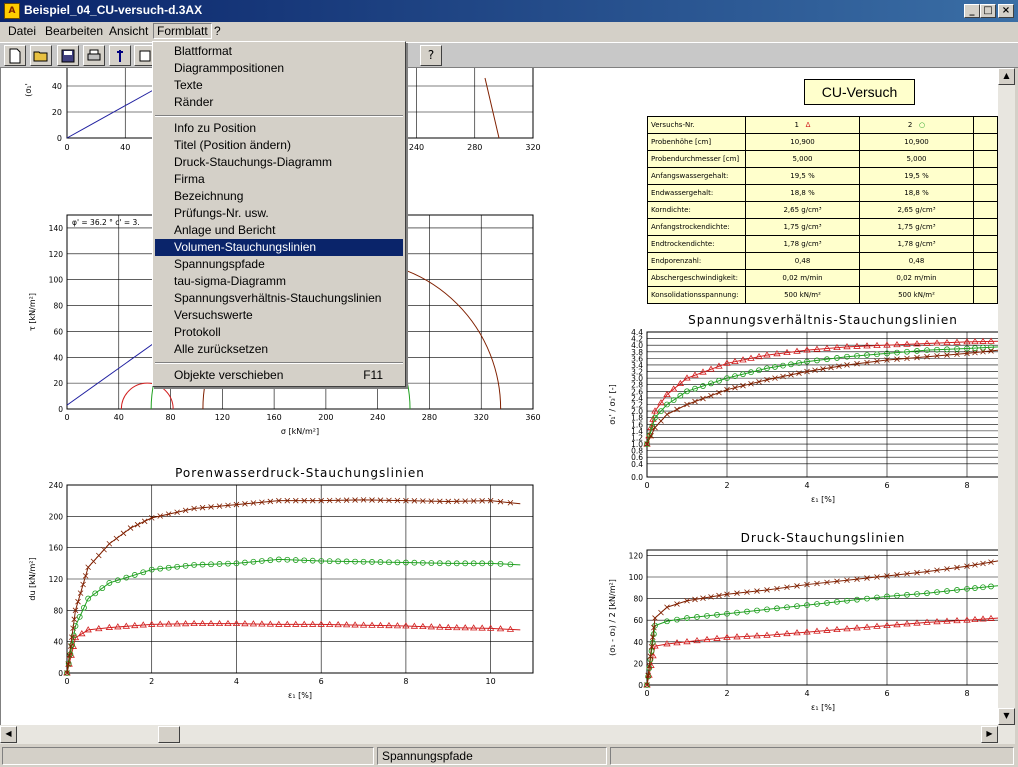 Image resolution: width=1018 pixels, height=767 pixels. What do you see at coordinates (1006, 76) in the screenshot?
I see `scroll-up-icon: ▲` at bounding box center [1006, 76].